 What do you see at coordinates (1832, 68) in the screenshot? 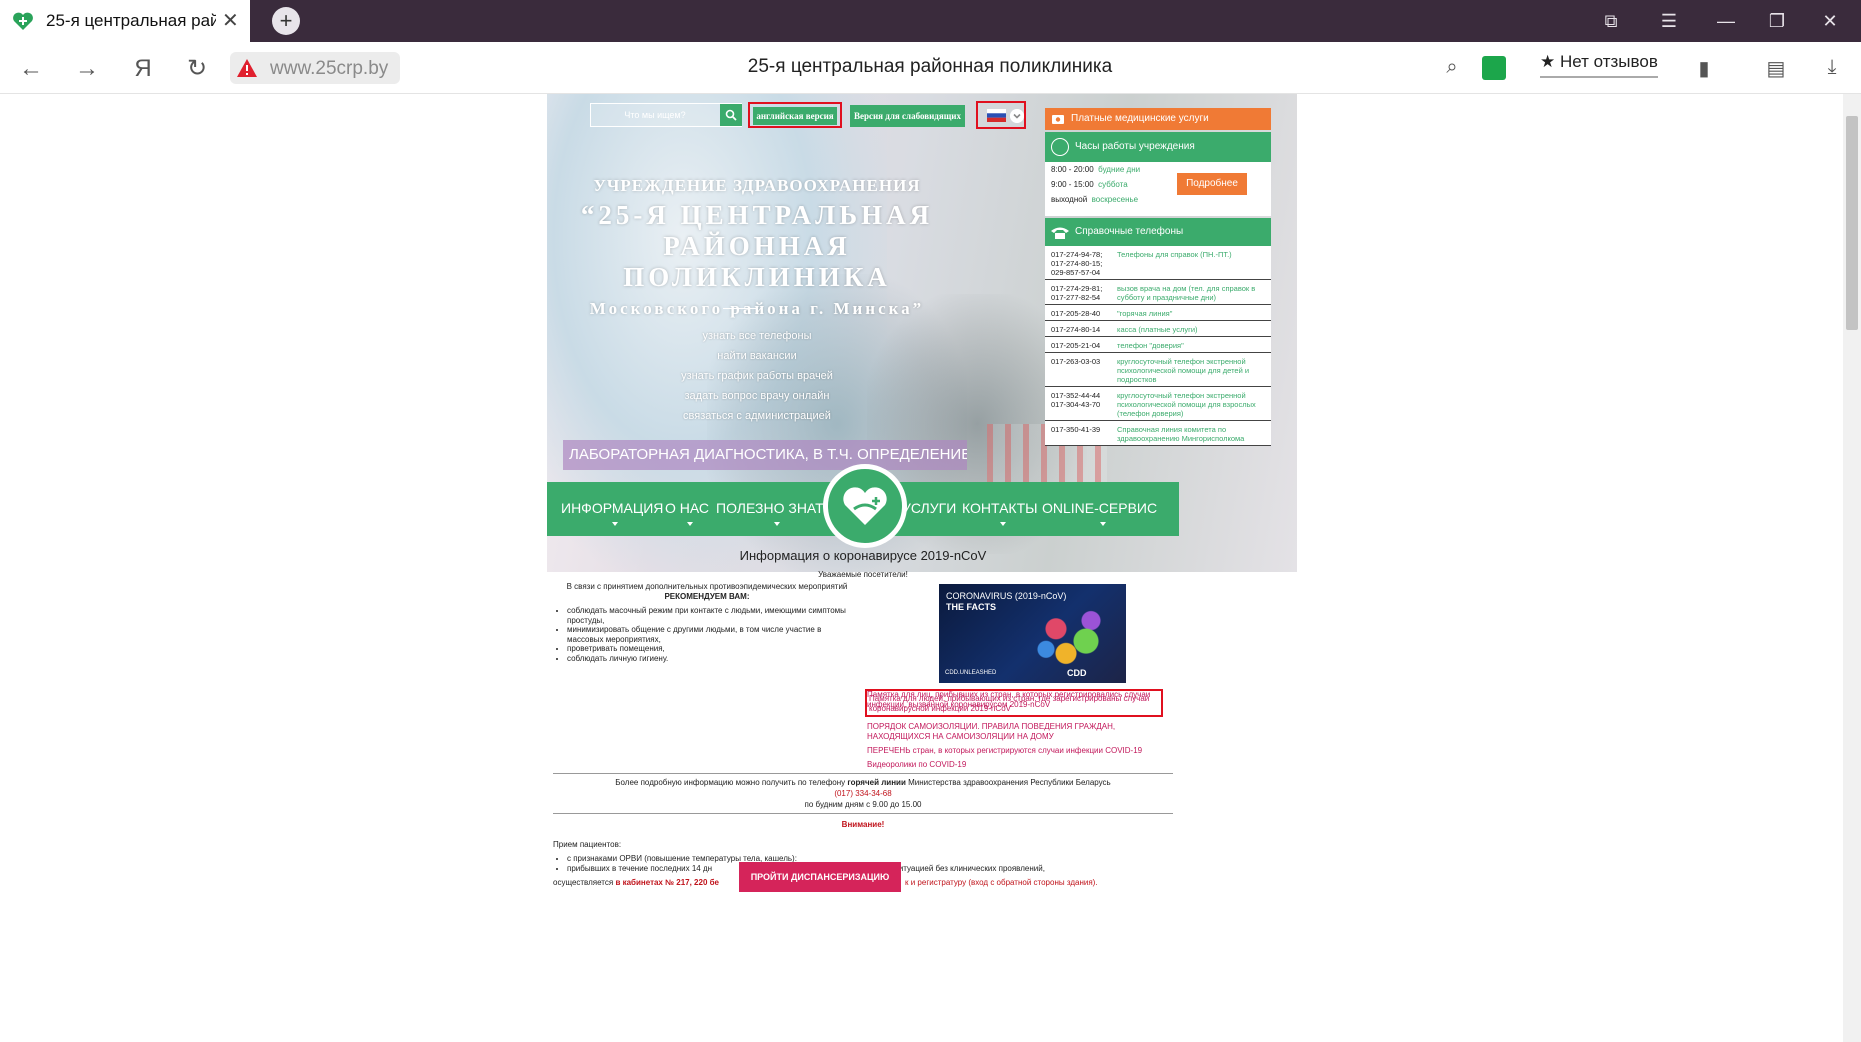
I see `downloads-icon: ⤓` at bounding box center [1832, 68].